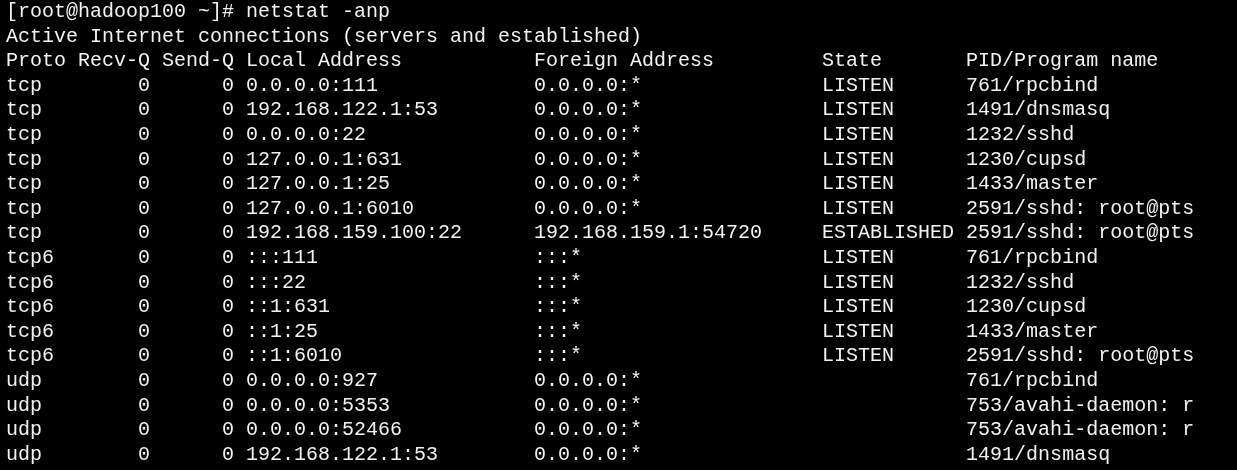 This screenshot has width=1237, height=470. What do you see at coordinates (282, 332) in the screenshot?
I see `table-cell: ::1:25` at bounding box center [282, 332].